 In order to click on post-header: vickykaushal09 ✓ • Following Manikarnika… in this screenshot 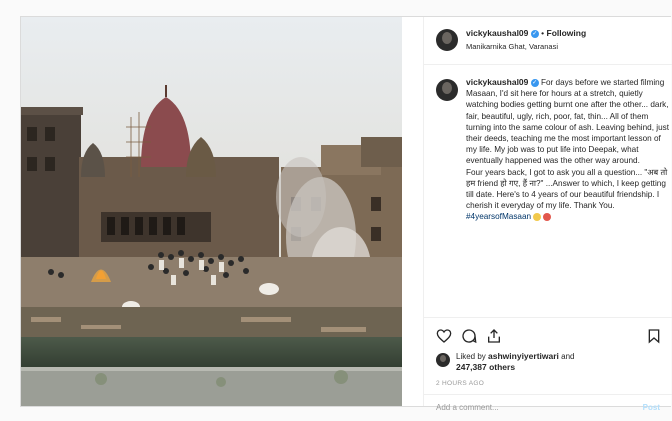, I will do `click(548, 41)`.